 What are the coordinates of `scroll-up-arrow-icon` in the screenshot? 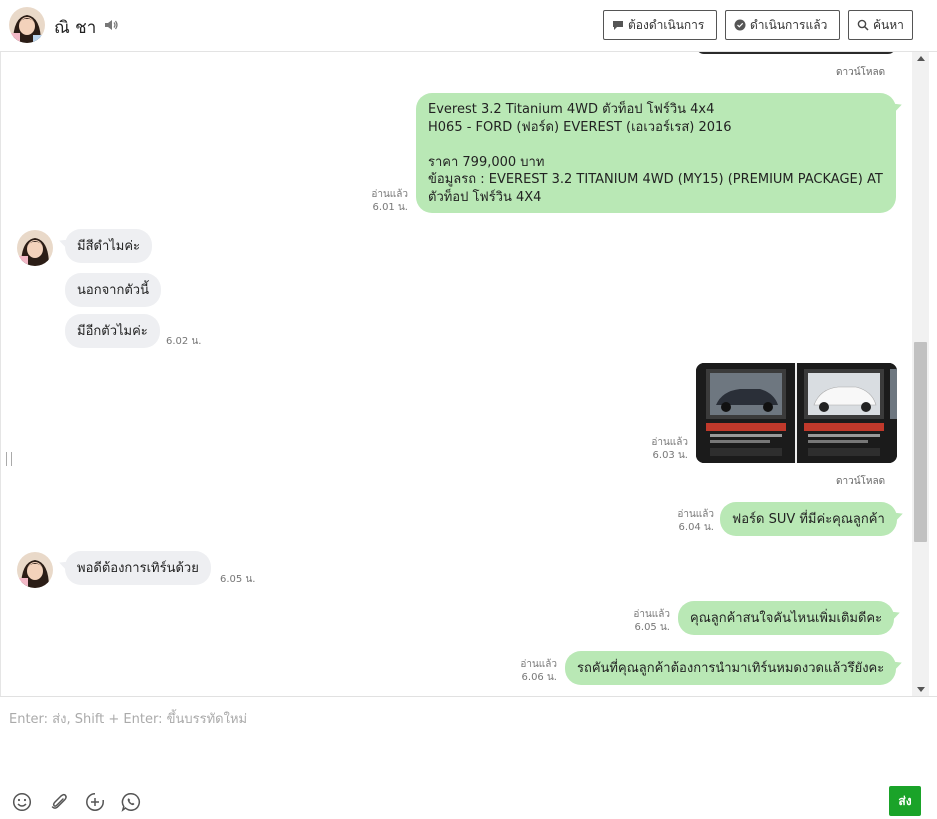 It's located at (921, 58).